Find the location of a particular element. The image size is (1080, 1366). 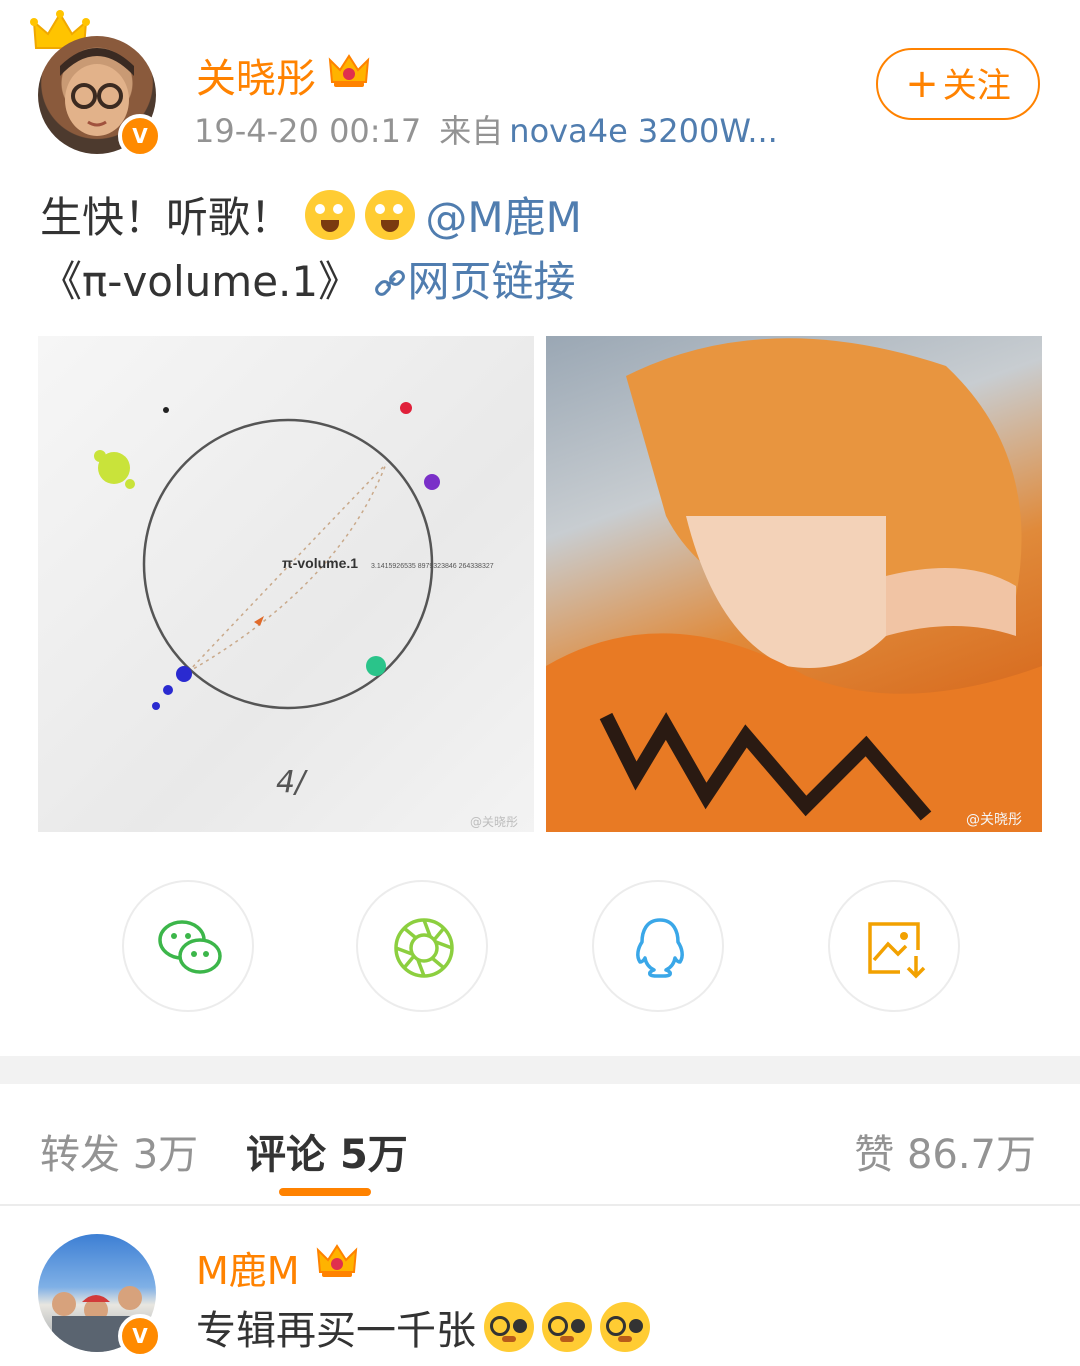

share-wechat-button is located at coordinates (188, 946).